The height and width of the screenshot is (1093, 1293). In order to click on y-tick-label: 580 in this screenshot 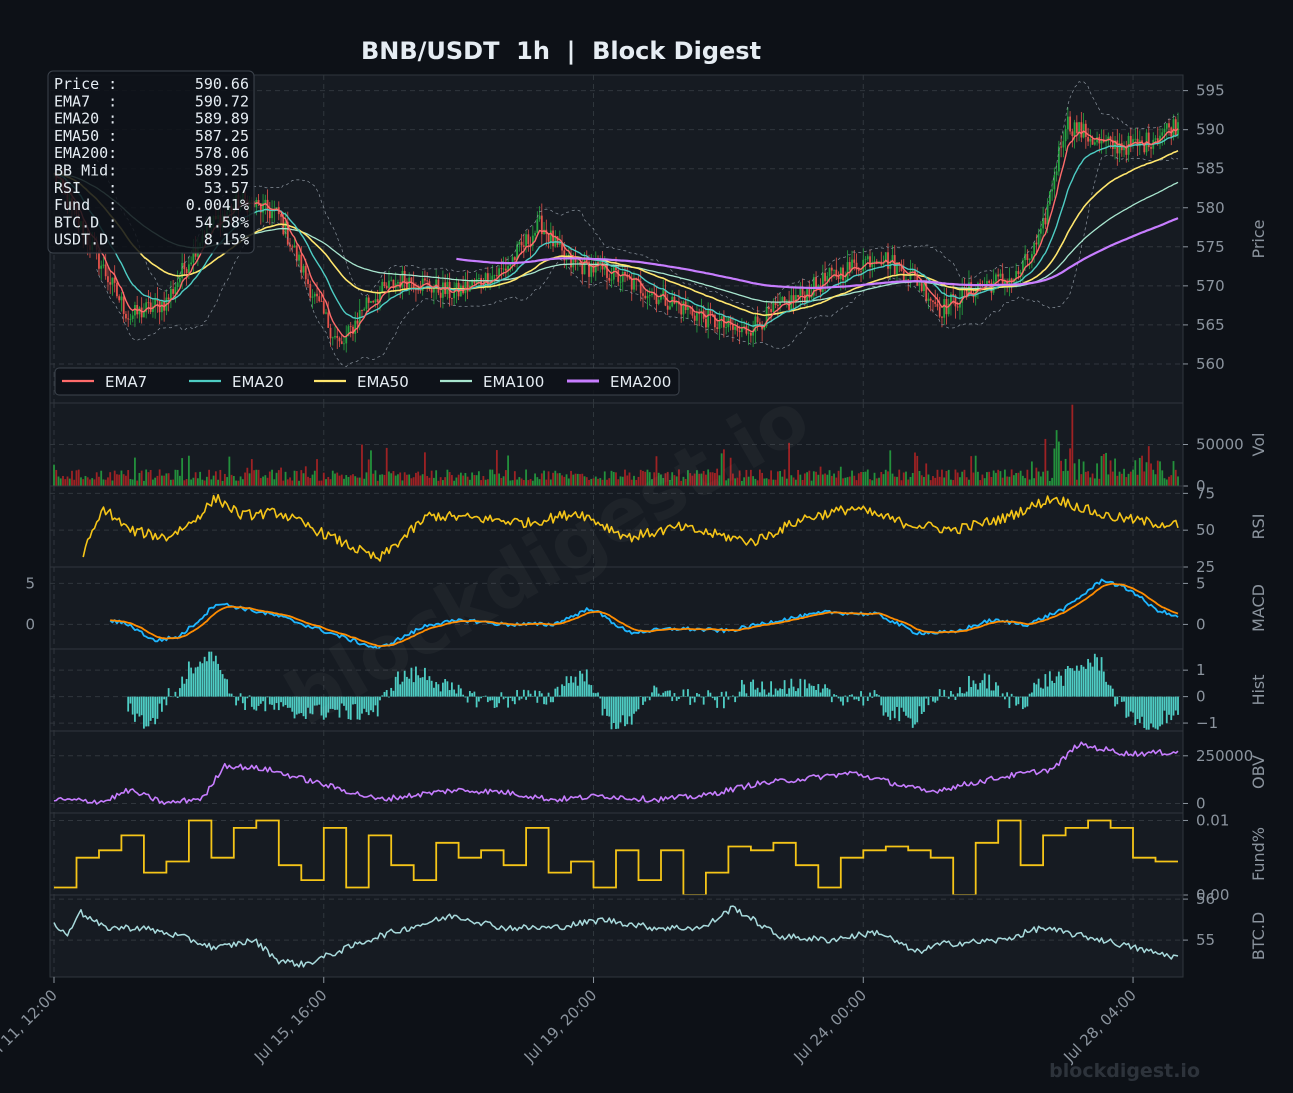, I will do `click(1210, 208)`.